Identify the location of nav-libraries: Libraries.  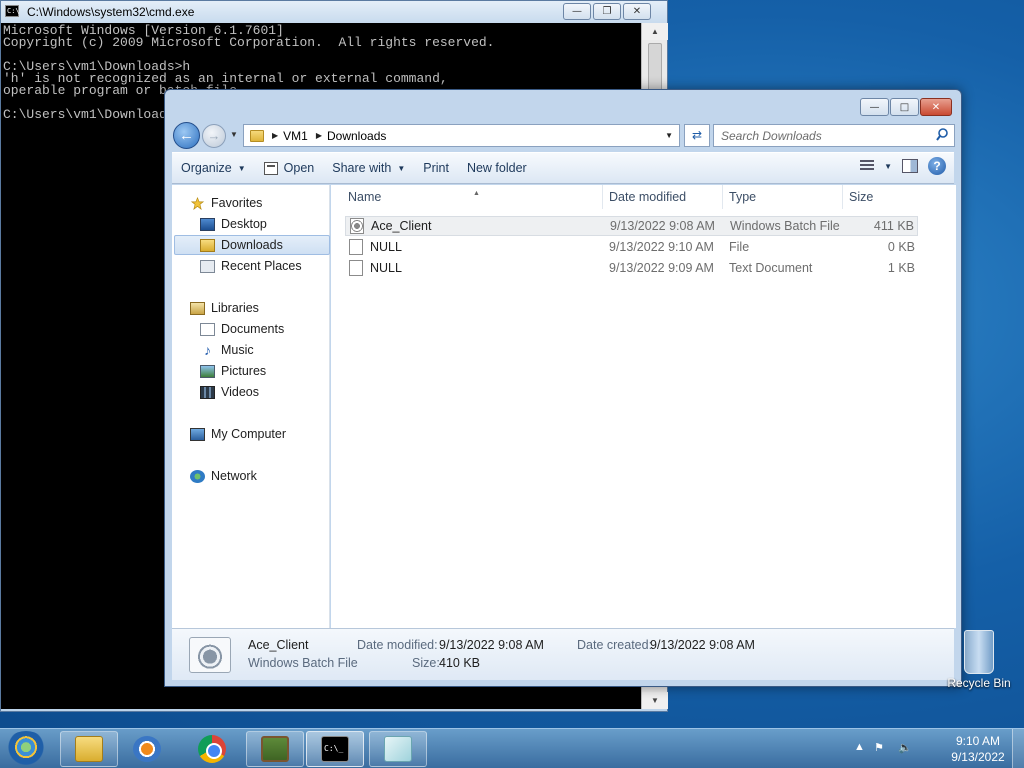
(258, 308).